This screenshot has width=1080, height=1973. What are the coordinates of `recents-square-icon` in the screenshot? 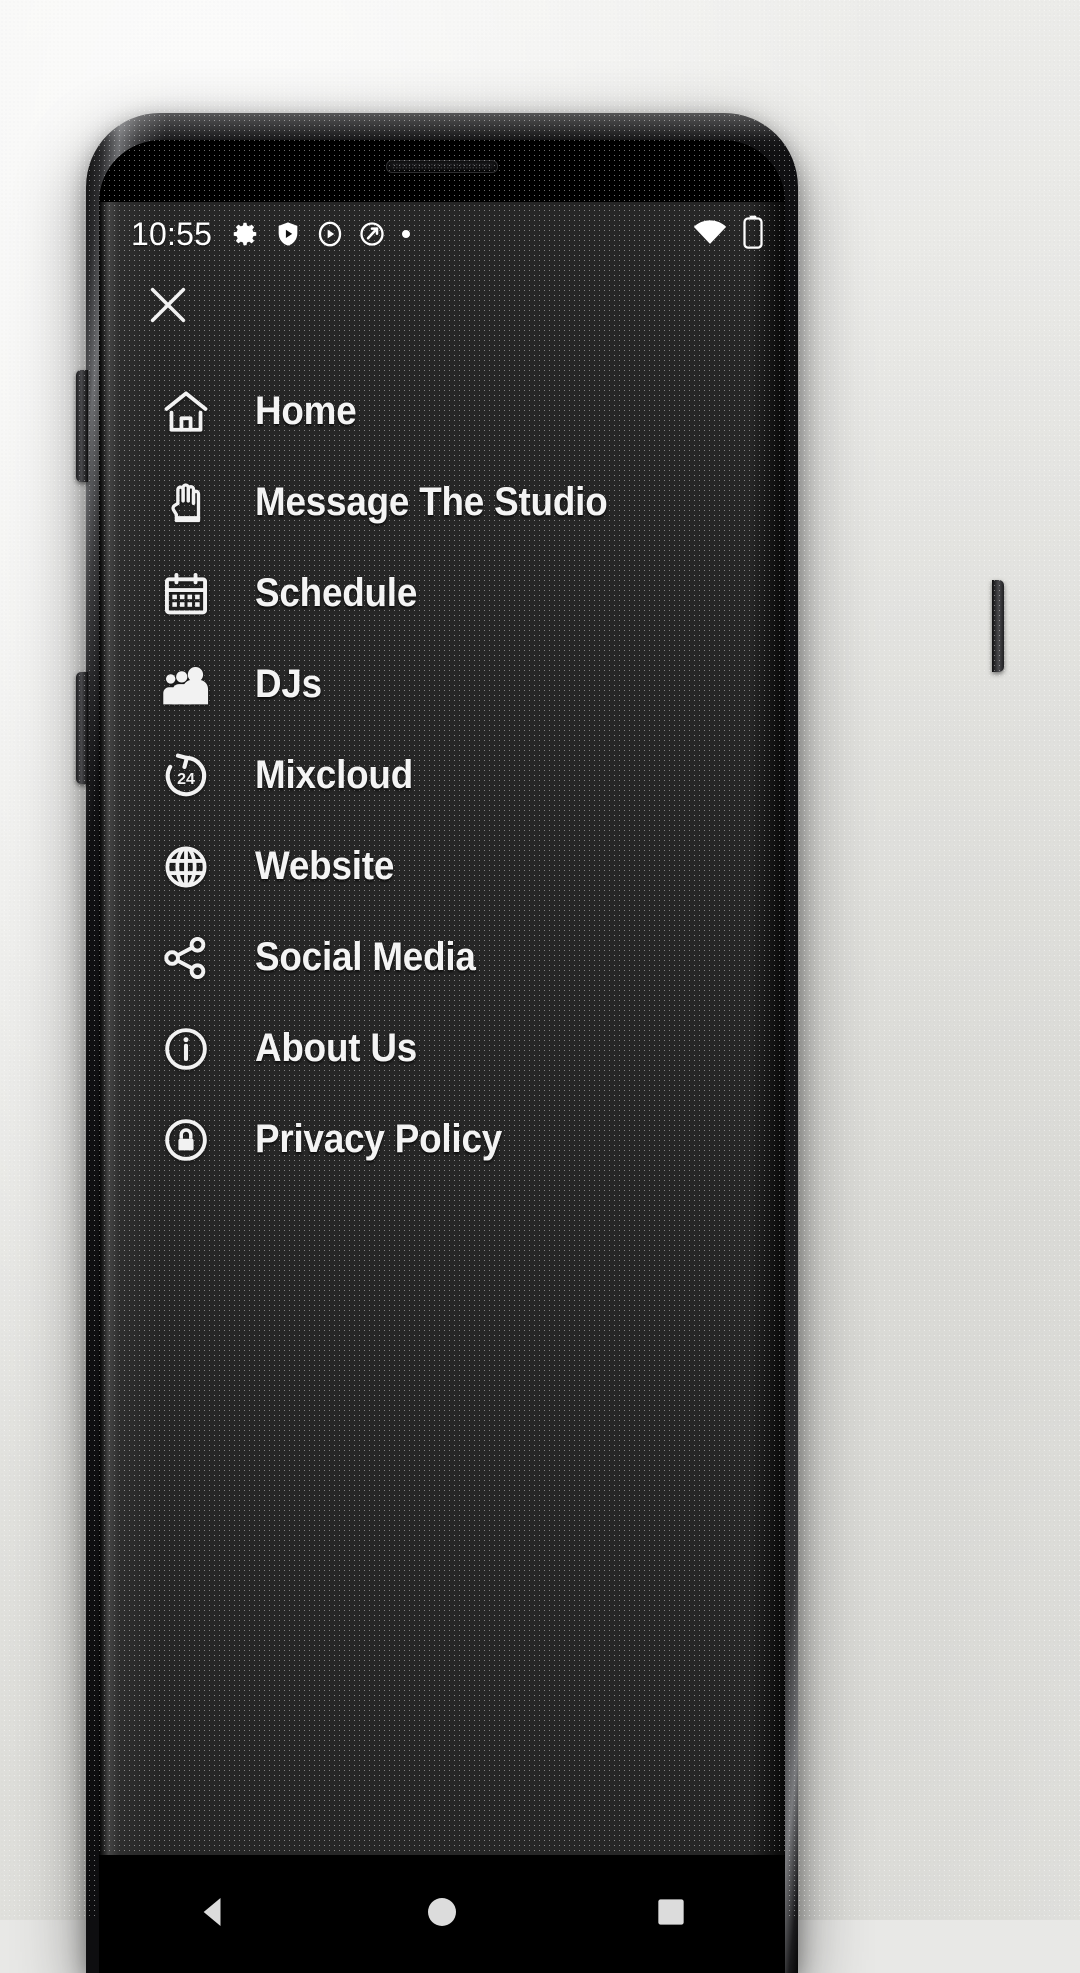 It's located at (671, 1914).